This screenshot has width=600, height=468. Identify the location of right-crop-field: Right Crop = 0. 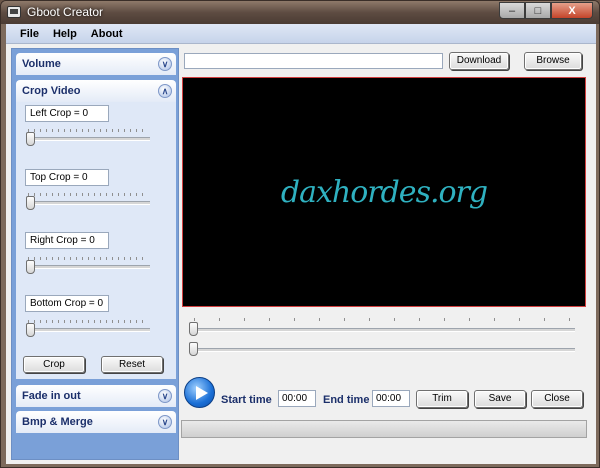
(67, 240).